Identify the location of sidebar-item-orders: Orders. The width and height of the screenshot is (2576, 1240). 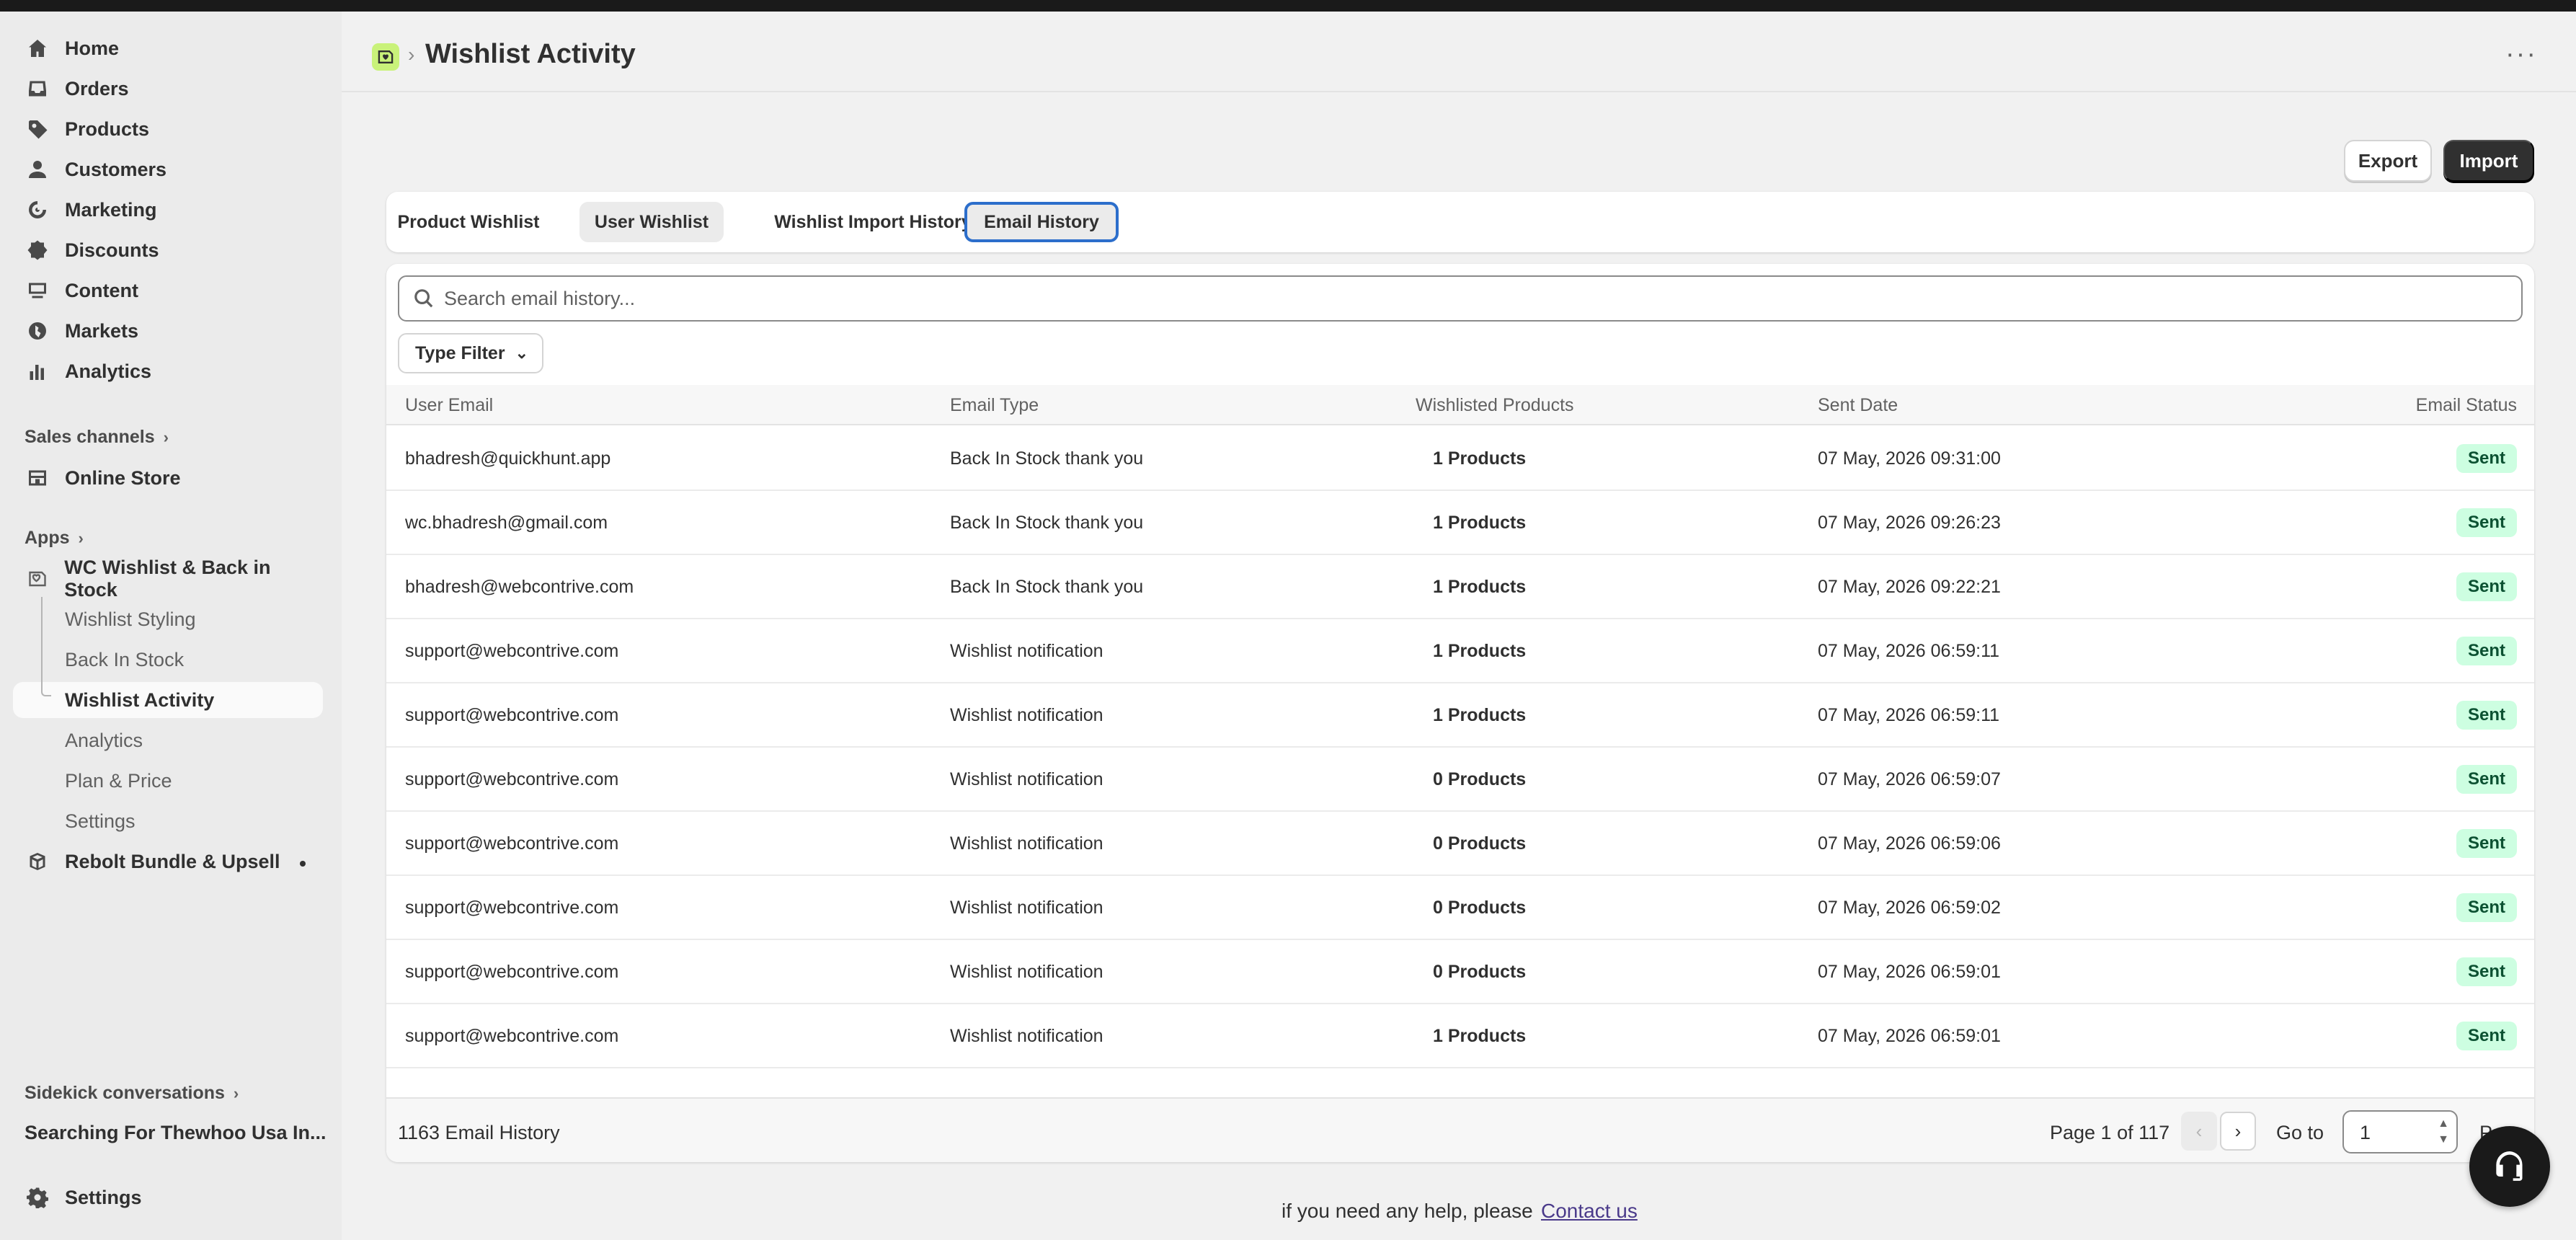
(168, 89).